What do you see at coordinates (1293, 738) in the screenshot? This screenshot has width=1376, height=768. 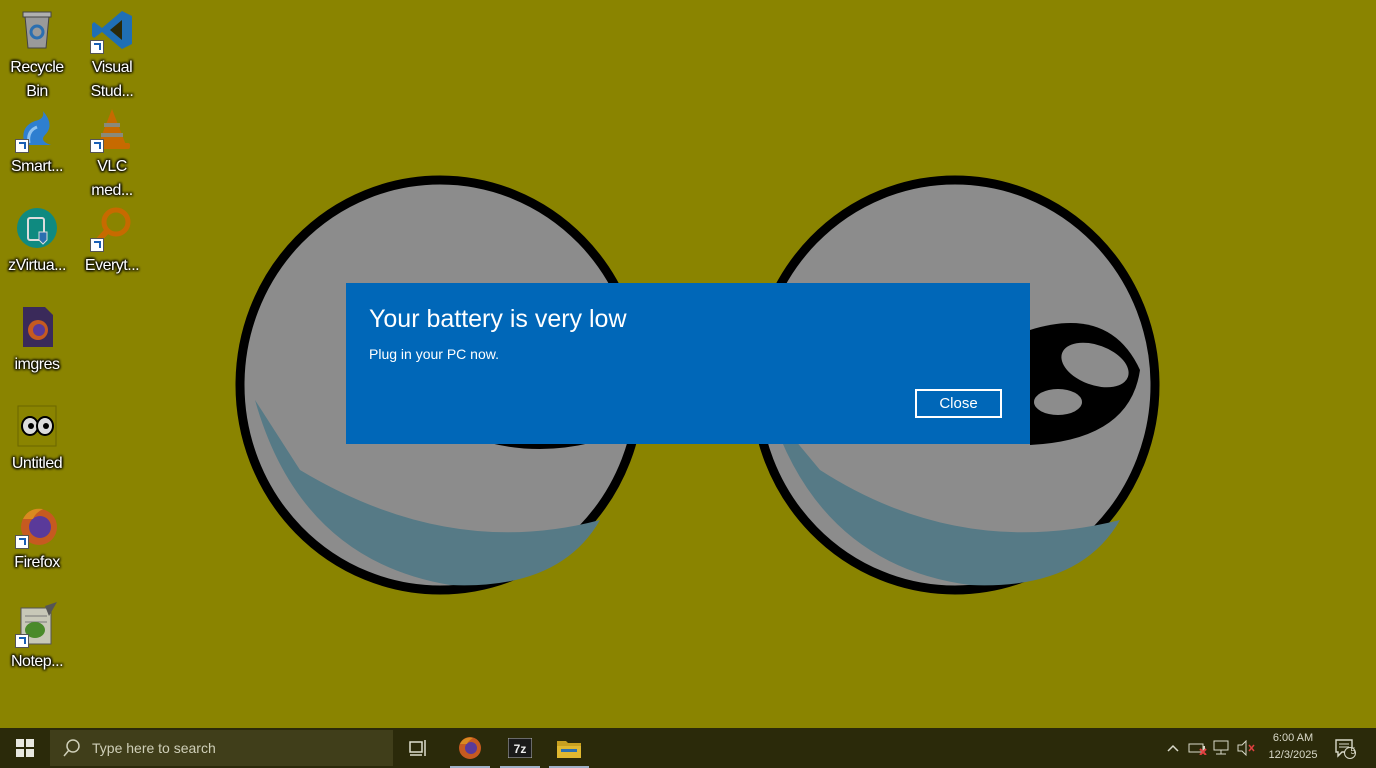 I see `clock-time: 6:00 AM` at bounding box center [1293, 738].